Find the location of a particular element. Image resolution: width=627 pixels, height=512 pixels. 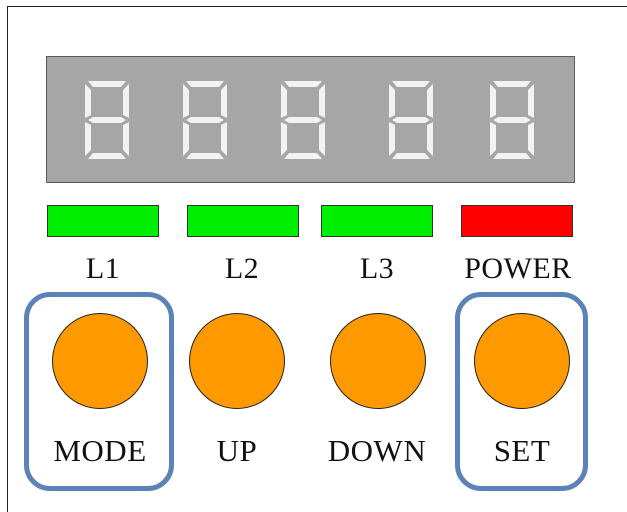

led-l2 is located at coordinates (243, 221).